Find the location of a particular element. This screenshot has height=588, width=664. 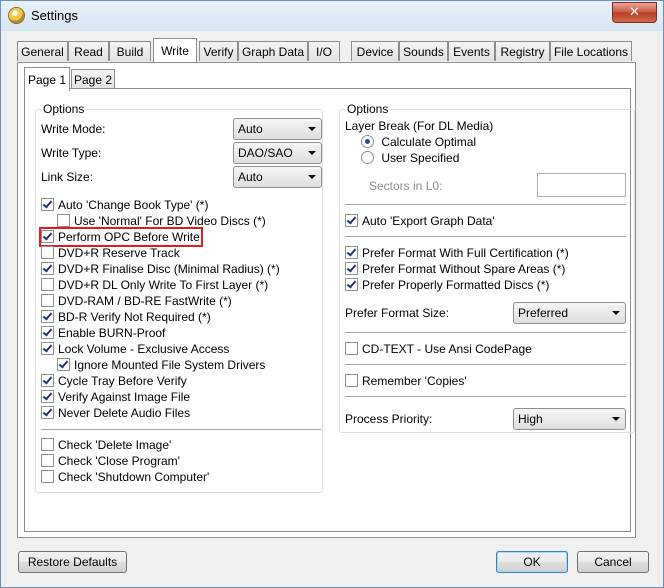

check-auto-change-book-type: Auto 'Change Book Type' (*) is located at coordinates (124, 205).